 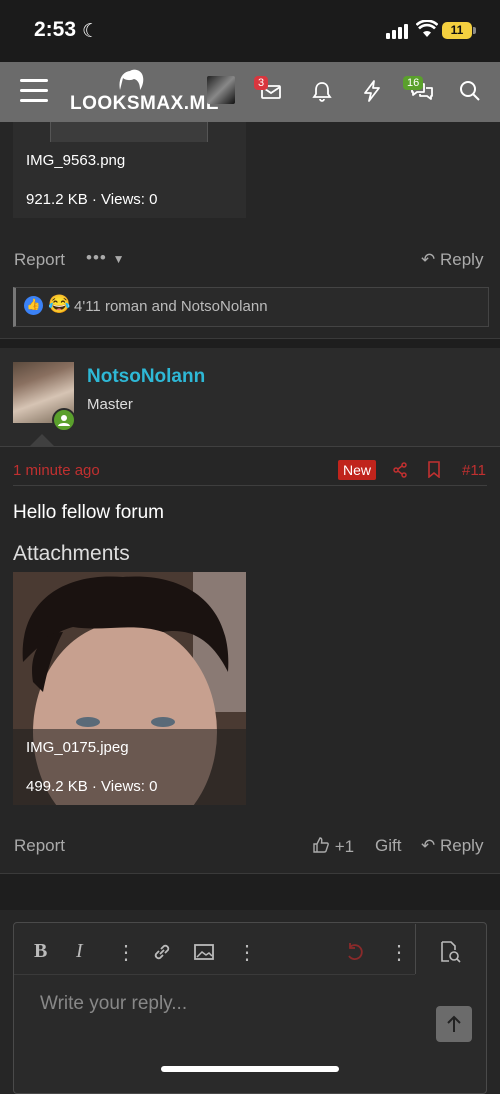 What do you see at coordinates (434, 472) in the screenshot?
I see `bookmark-icon` at bounding box center [434, 472].